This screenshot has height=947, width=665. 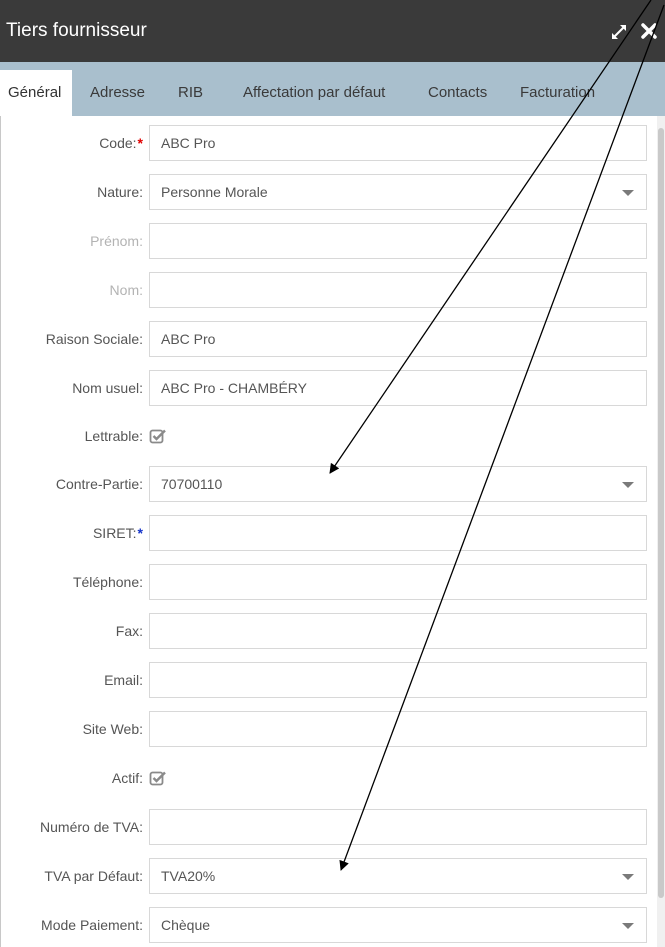 What do you see at coordinates (126, 290) in the screenshot?
I see `nom-label: Nom:` at bounding box center [126, 290].